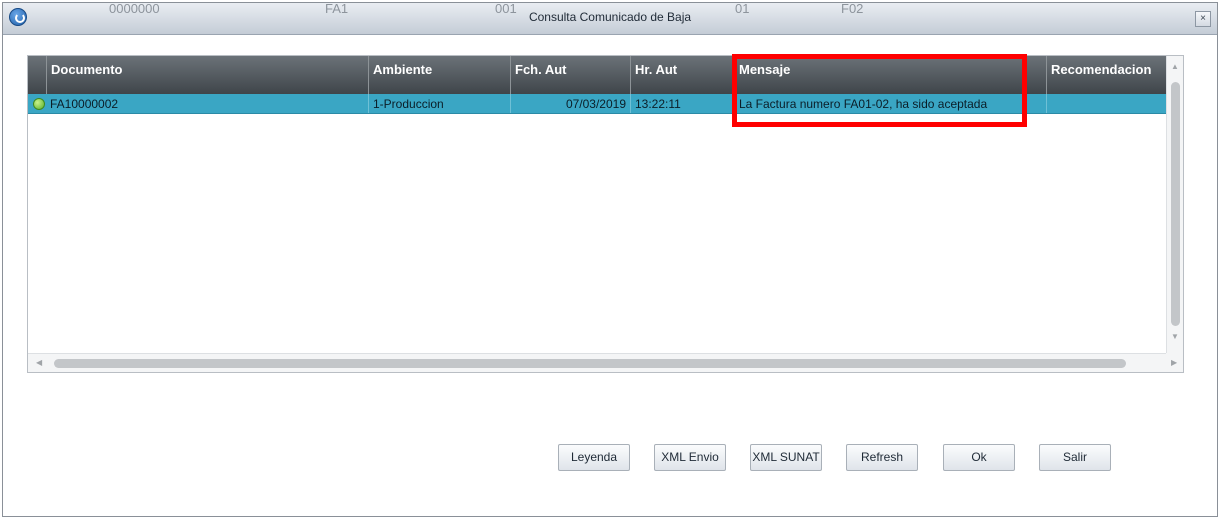  I want to click on vertical-scroll-thumb, so click(1175, 204).